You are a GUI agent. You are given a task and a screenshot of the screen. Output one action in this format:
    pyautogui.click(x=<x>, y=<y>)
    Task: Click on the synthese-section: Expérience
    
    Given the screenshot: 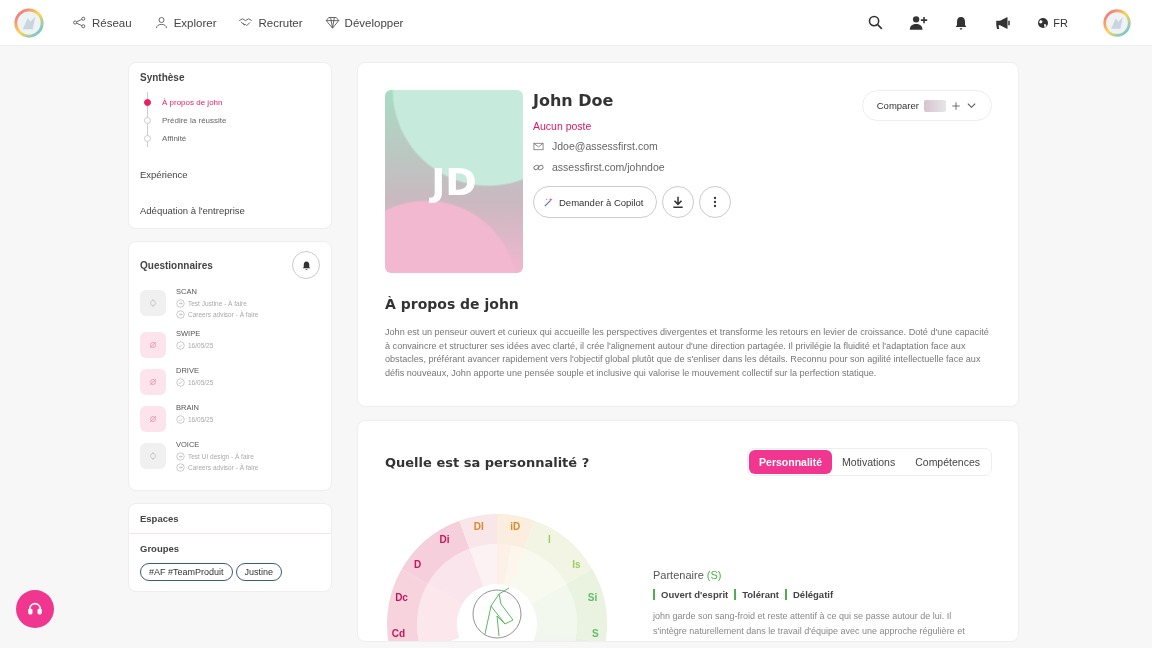 What is the action you would take?
    pyautogui.click(x=230, y=174)
    